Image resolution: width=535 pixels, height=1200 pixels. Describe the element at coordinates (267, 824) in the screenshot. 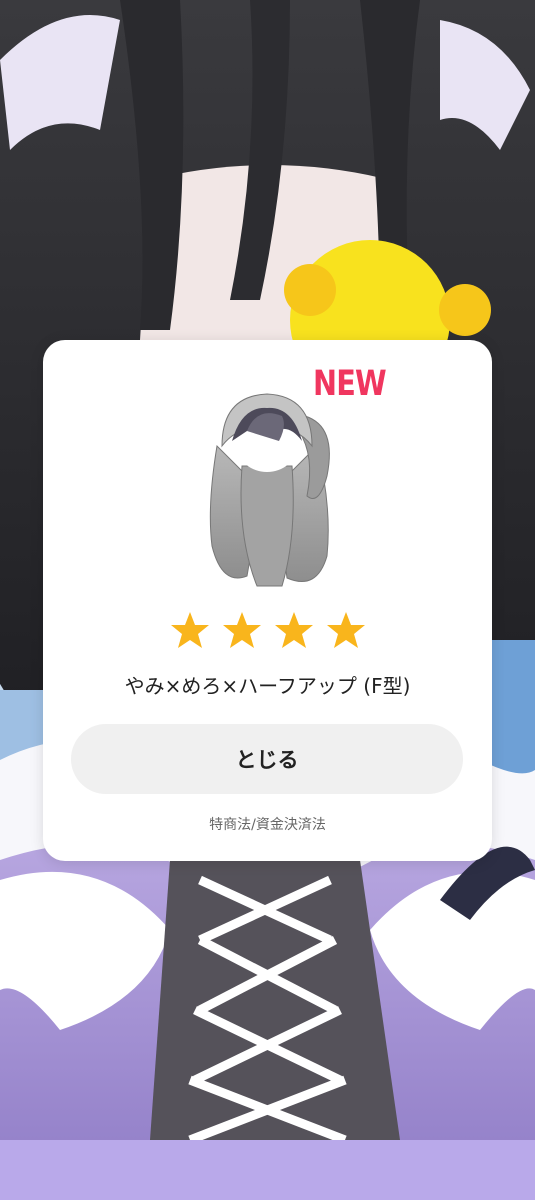

I see `legal-notice-link: 特商法/資金決済法` at that location.